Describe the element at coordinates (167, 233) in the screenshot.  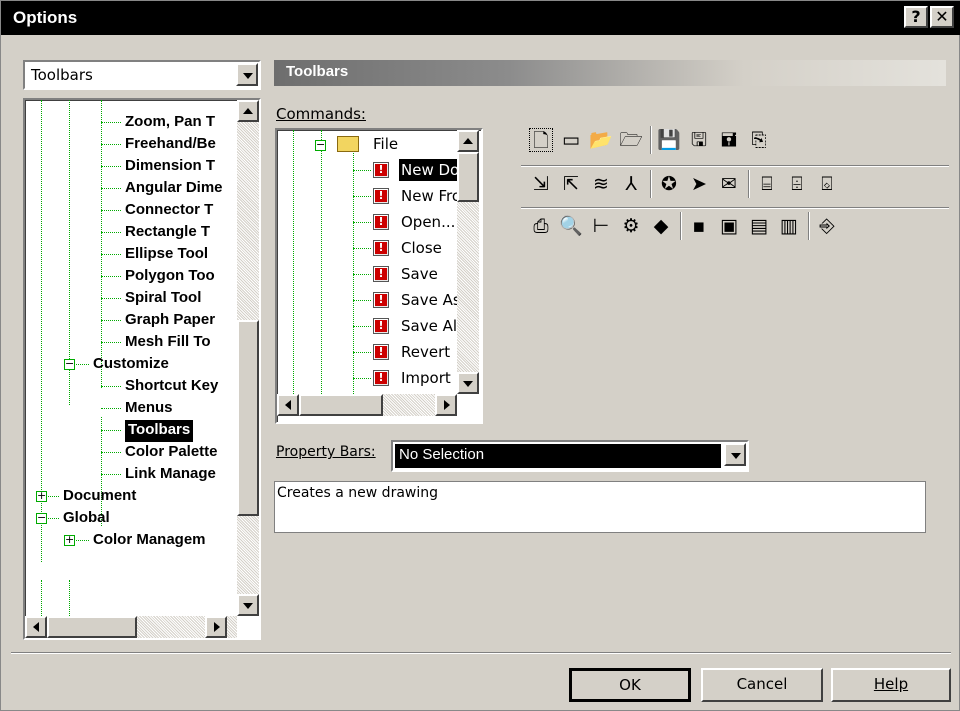
I see `tree-item: Rectangle T` at that location.